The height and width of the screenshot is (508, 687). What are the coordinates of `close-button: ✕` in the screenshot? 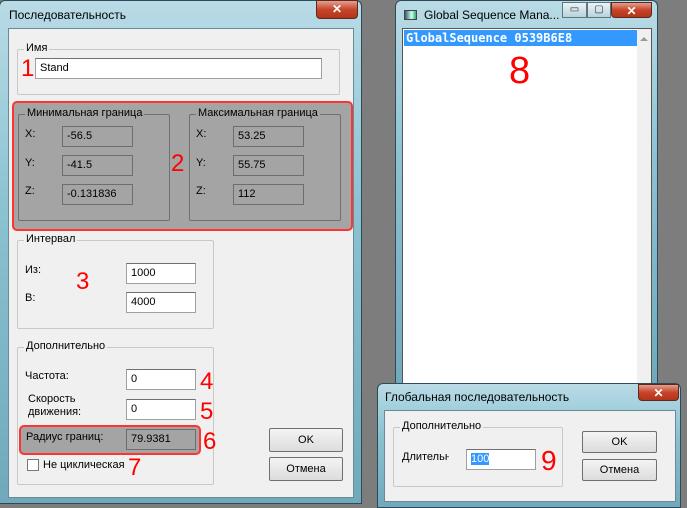 It's located at (337, 9).